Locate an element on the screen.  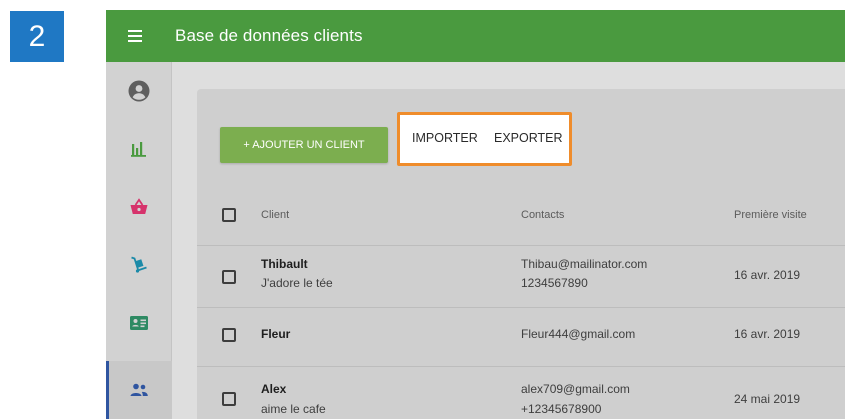
client-email: Thibau@mailinator.com is located at coordinates (584, 264).